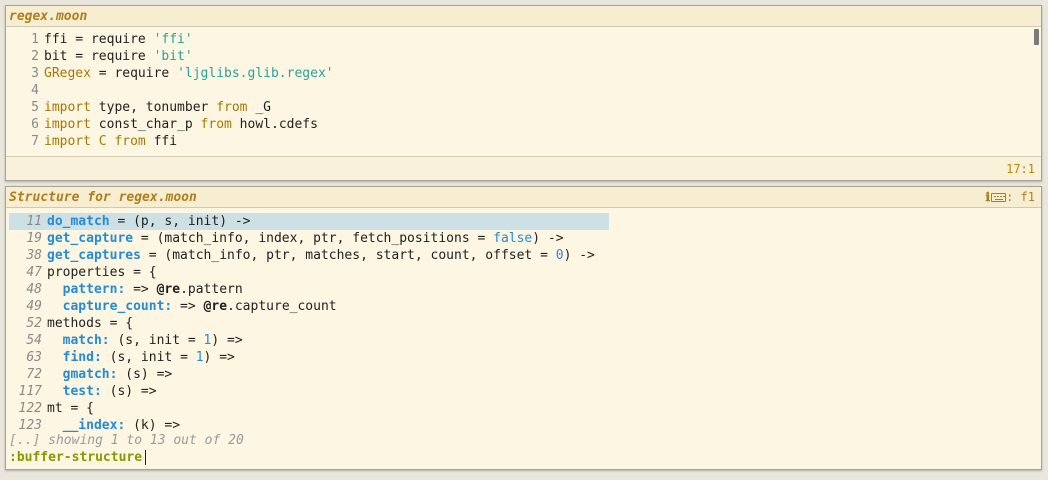 The width and height of the screenshot is (1048, 480). Describe the element at coordinates (35, 56) in the screenshot. I see `line-number: 2` at that location.